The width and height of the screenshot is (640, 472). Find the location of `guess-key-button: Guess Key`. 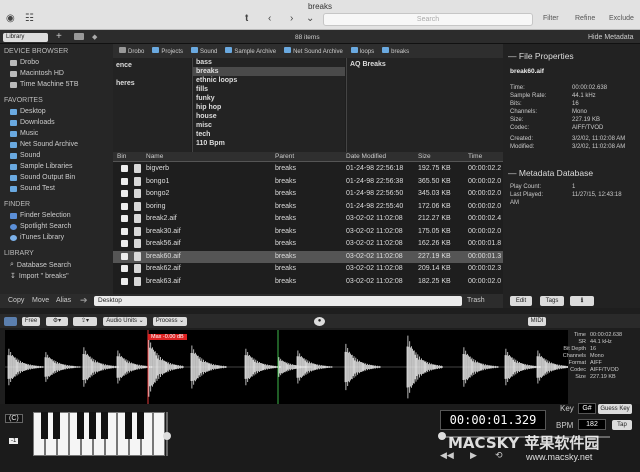

guess-key-button: Guess Key is located at coordinates (615, 409).